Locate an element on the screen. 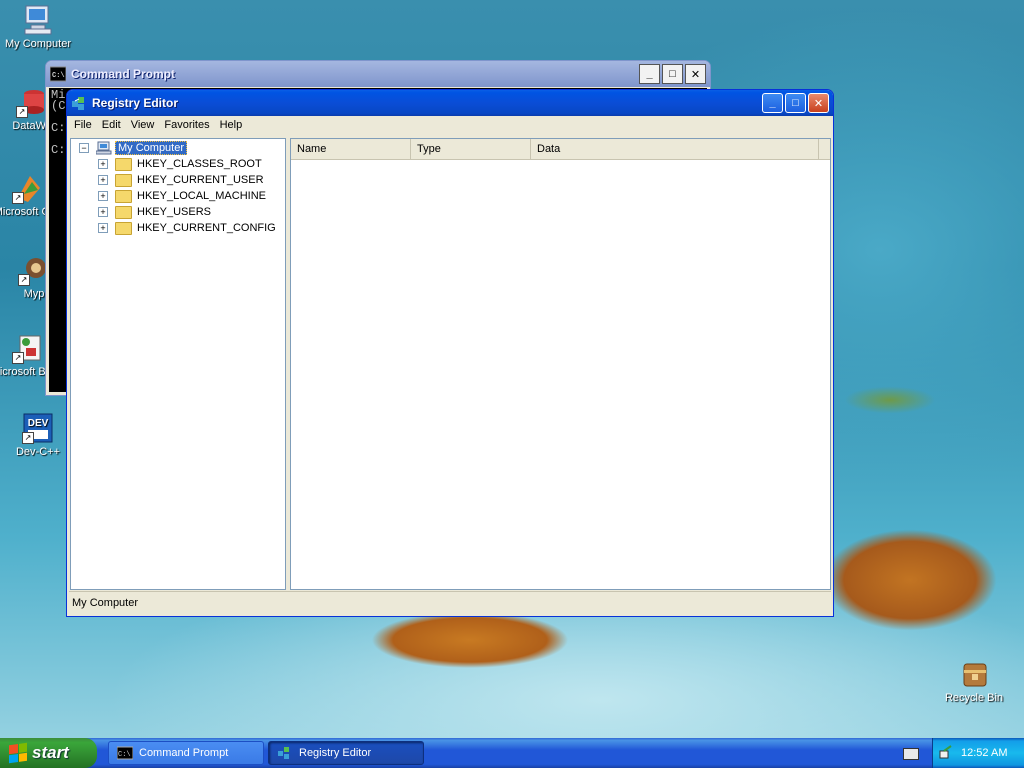  tree-node-label: HKEY_LOCAL_MACHINE is located at coordinates (201, 196).